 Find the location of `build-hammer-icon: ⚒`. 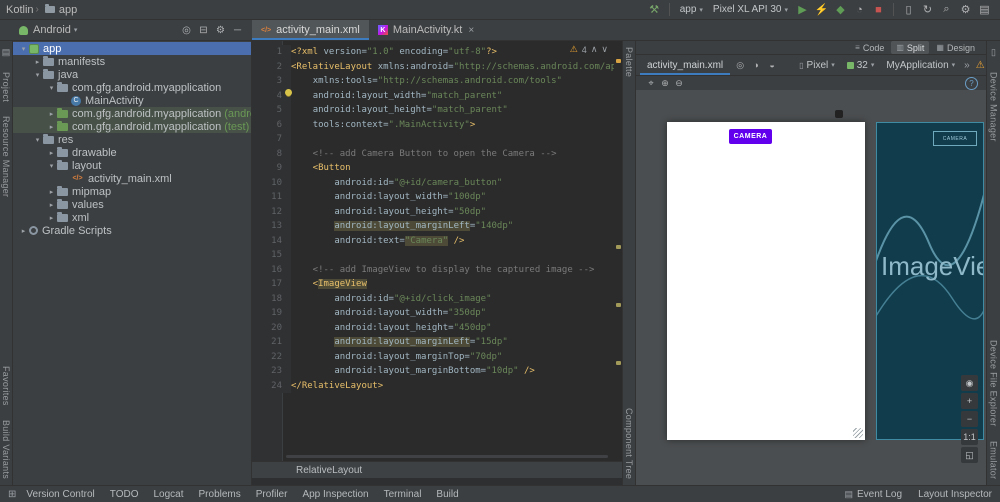

build-hammer-icon: ⚒ is located at coordinates (654, 9).